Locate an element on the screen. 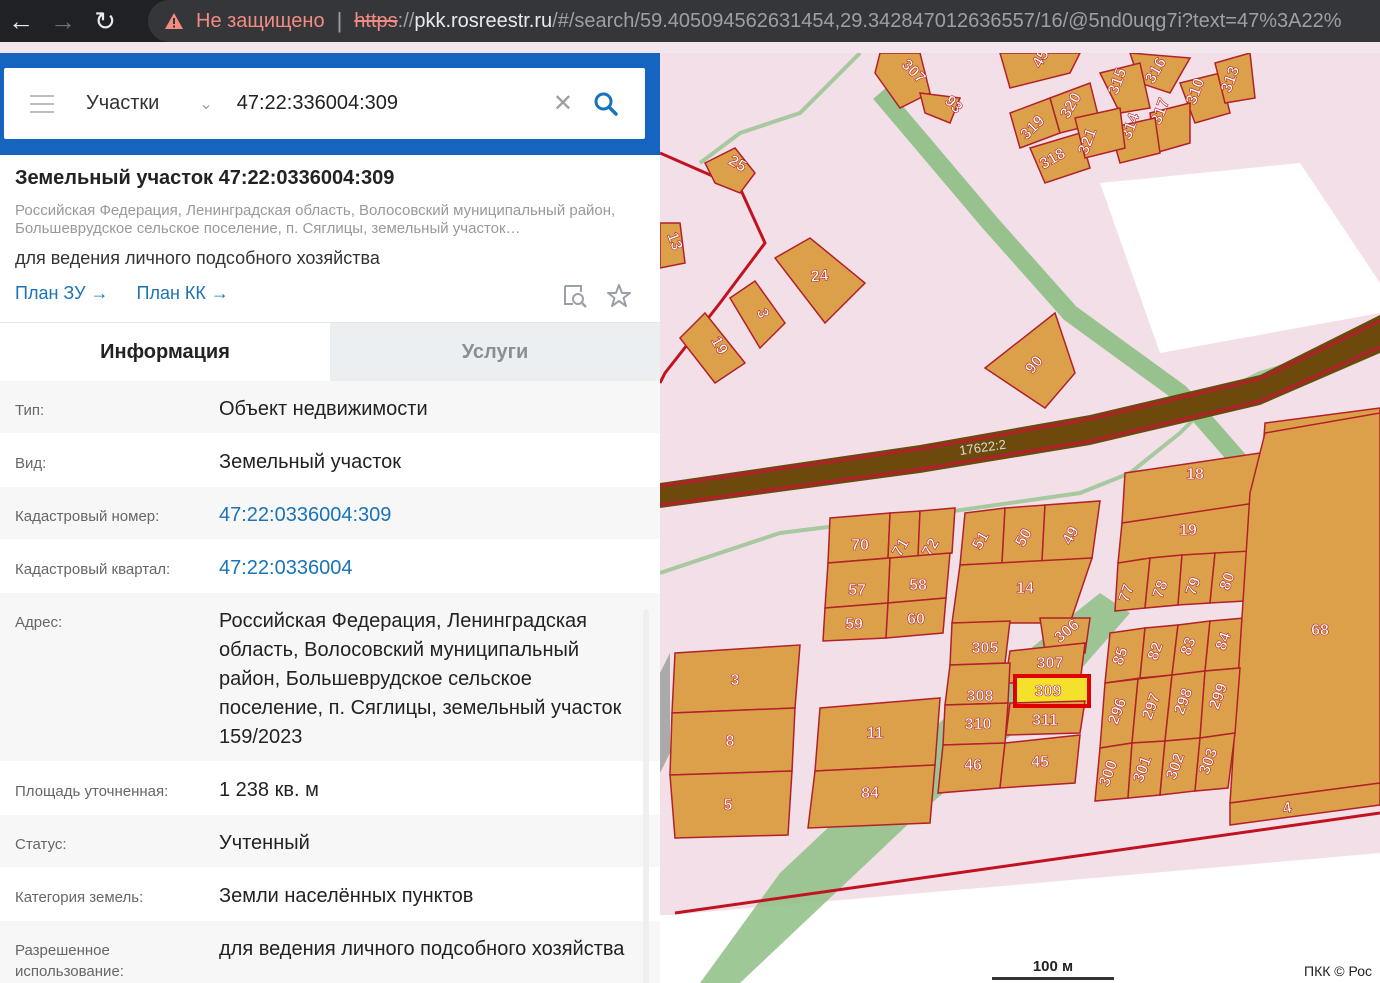  url-host: pkk.rosreestr.ru is located at coordinates (483, 20).